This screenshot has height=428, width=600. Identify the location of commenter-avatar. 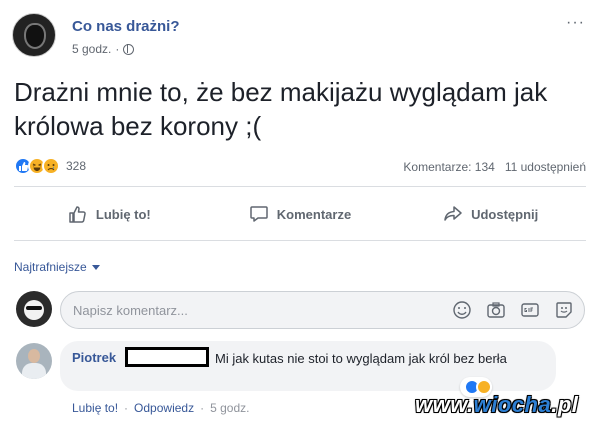
(34, 361).